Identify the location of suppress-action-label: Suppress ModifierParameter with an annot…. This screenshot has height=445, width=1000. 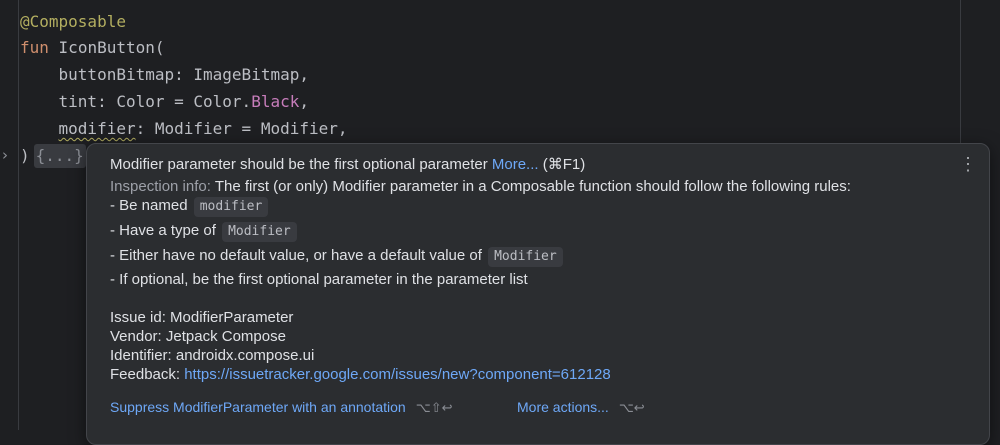
(258, 407).